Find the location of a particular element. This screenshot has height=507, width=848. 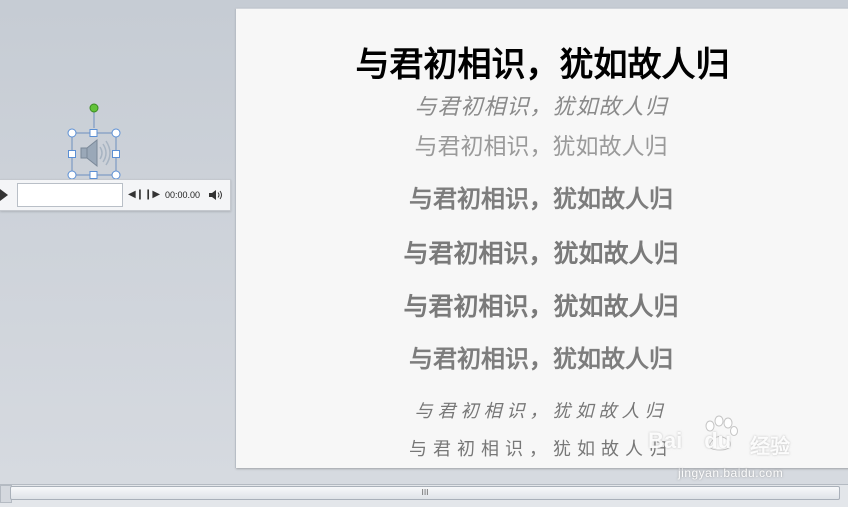

text-line-4: 与君初相识，犹如故人归 is located at coordinates (541, 252).